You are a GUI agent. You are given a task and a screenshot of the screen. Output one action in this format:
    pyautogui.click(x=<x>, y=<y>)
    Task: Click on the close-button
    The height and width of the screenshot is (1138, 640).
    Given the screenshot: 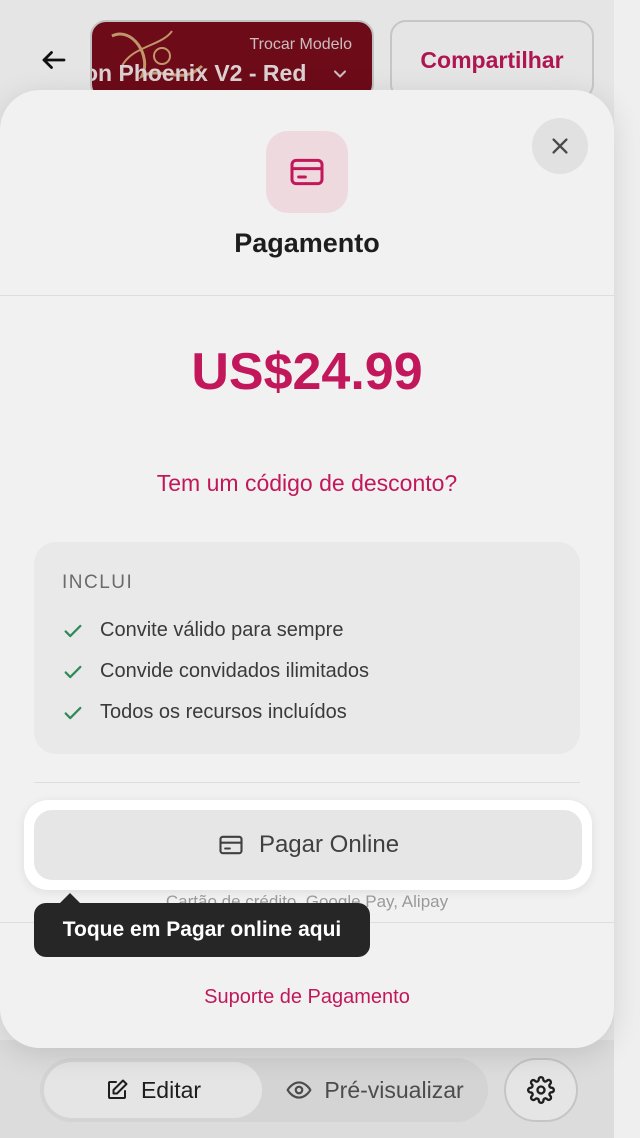 What is the action you would take?
    pyautogui.click(x=560, y=146)
    